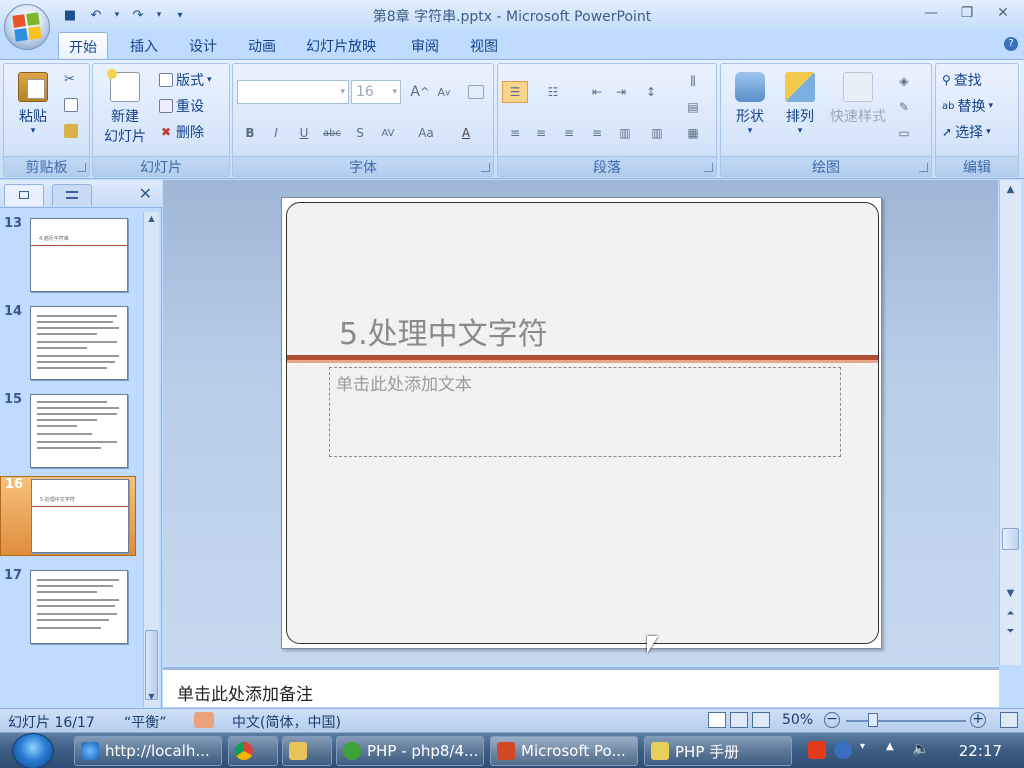 The width and height of the screenshot is (1024, 768). Describe the element at coordinates (420, 92) in the screenshot. I see `grow-font-button: A ^` at that location.